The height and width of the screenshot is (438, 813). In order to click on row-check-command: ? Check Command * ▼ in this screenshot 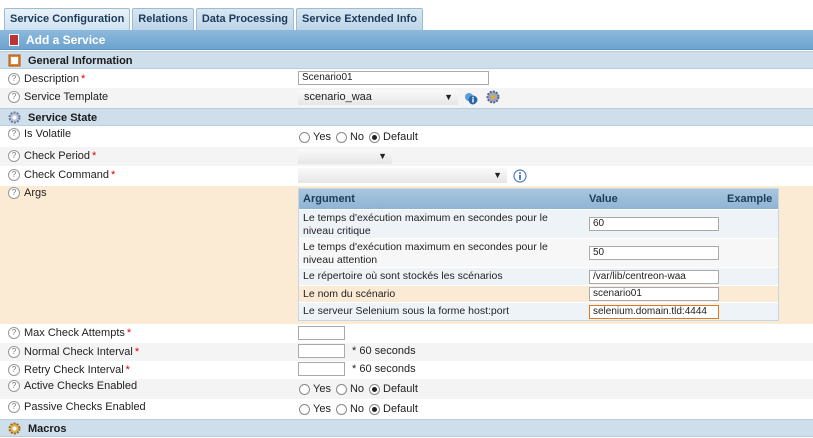, I will do `click(406, 176)`.